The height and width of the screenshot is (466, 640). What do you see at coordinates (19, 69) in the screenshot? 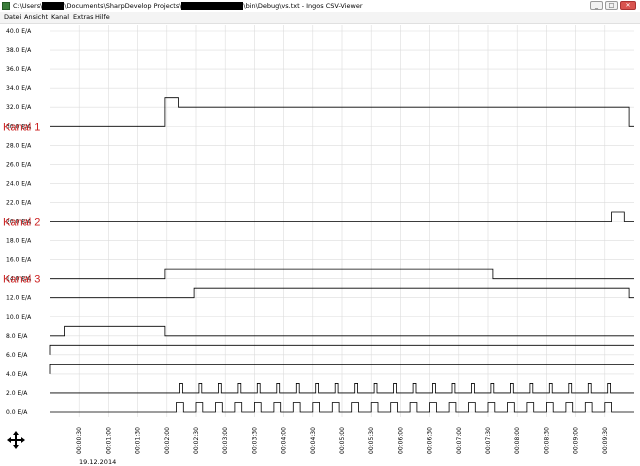
I see `y-tick-label: 36.0 E/A` at bounding box center [19, 69].